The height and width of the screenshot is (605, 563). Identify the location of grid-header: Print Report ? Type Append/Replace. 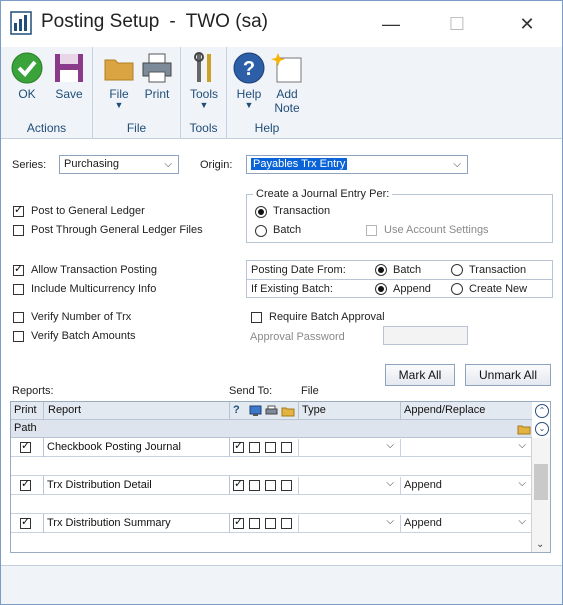
(271, 411).